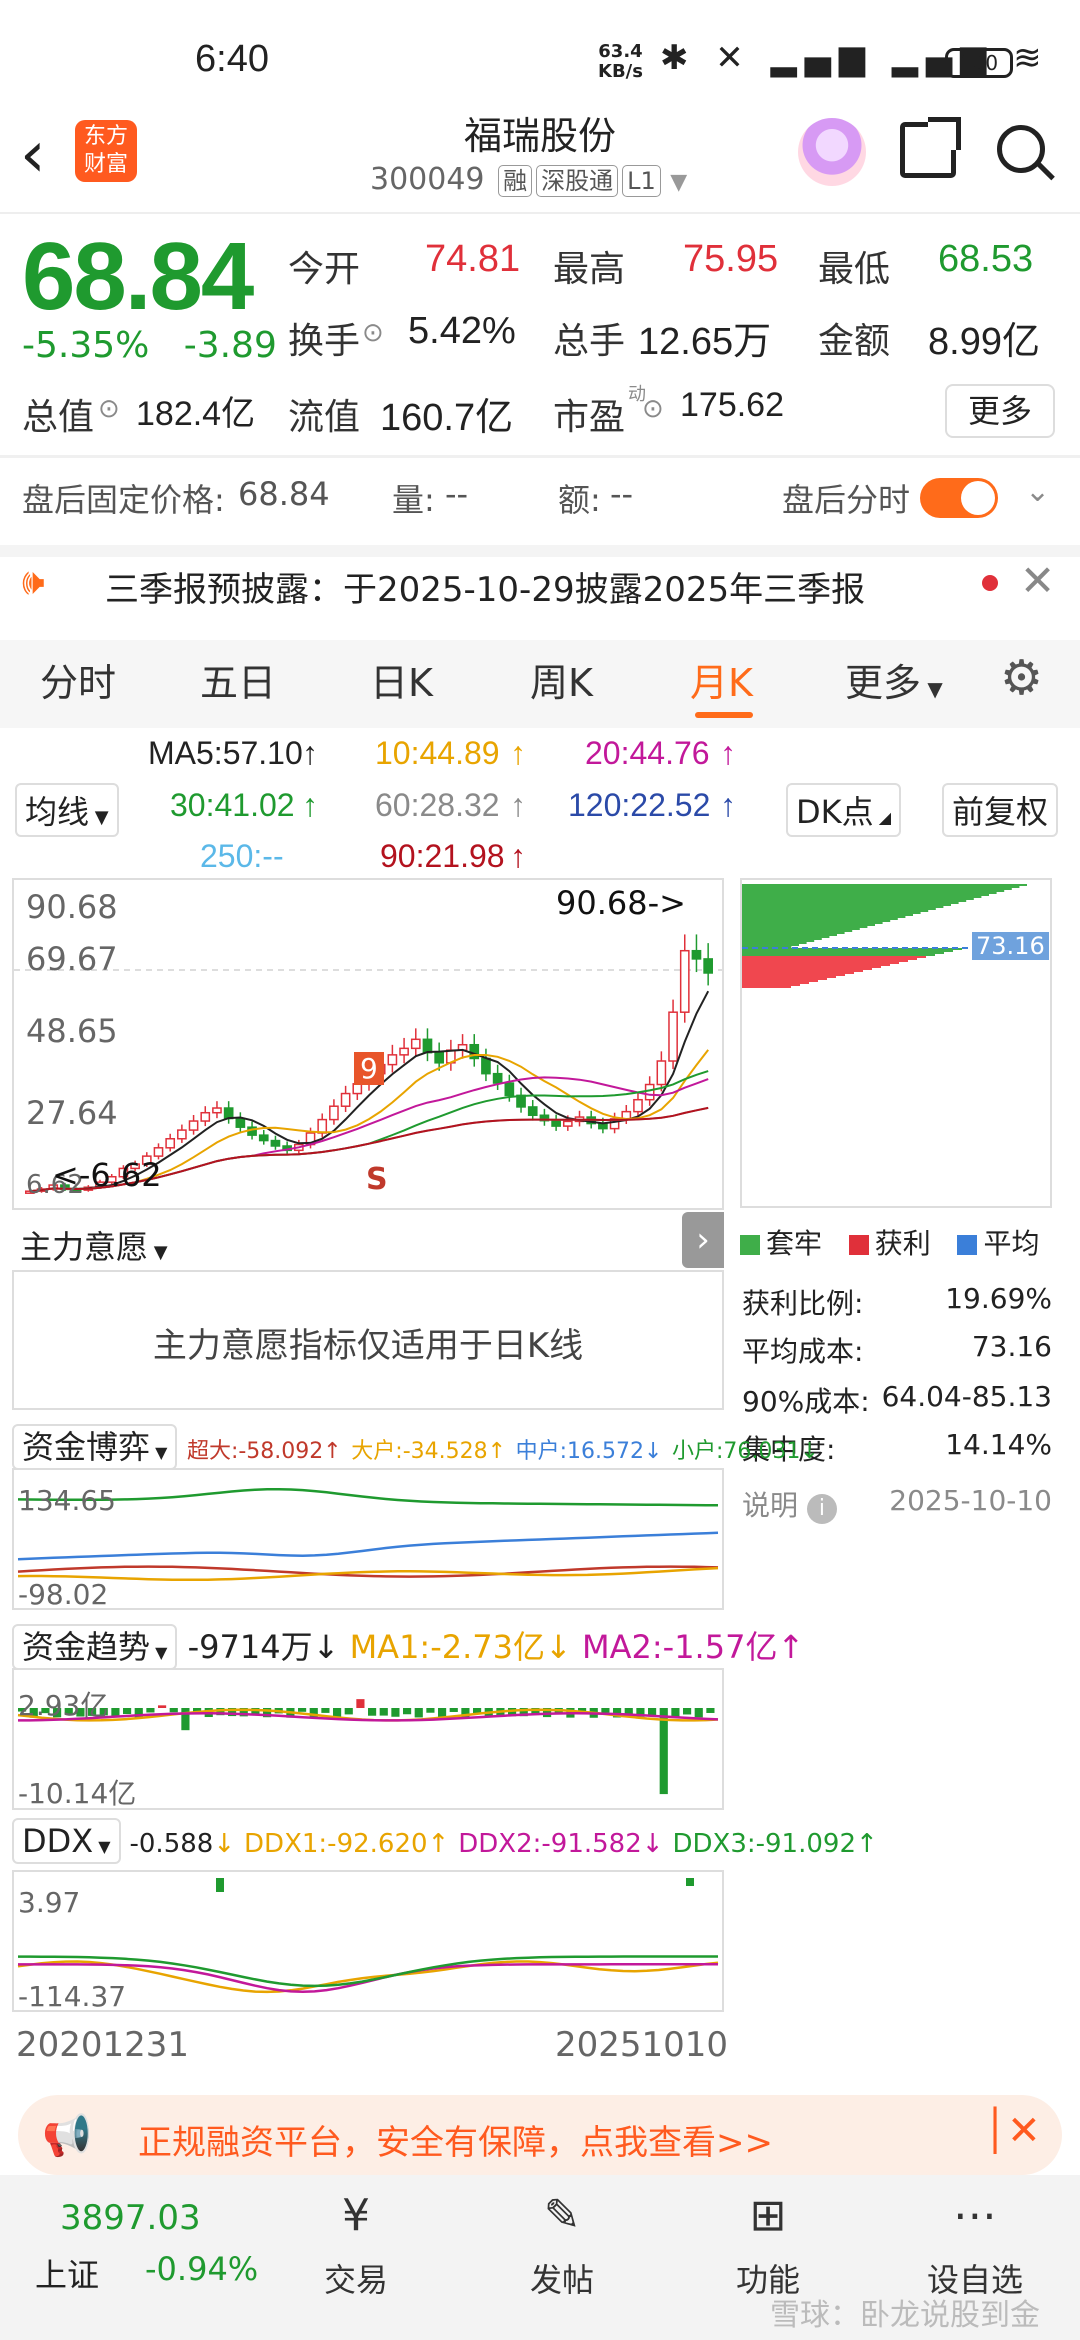 Image resolution: width=1080 pixels, height=2340 pixels. What do you see at coordinates (846, 500) in the screenshot?
I see `after-toggle-label: 盘后分时` at bounding box center [846, 500].